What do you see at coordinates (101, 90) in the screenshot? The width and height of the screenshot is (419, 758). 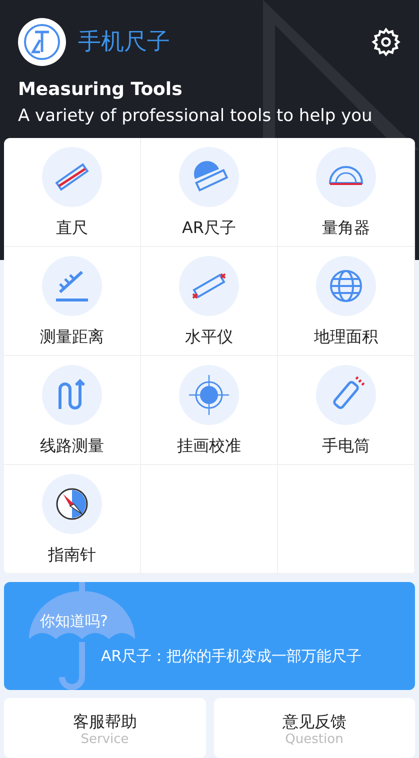 I see `header-title: Measuring Tools` at bounding box center [101, 90].